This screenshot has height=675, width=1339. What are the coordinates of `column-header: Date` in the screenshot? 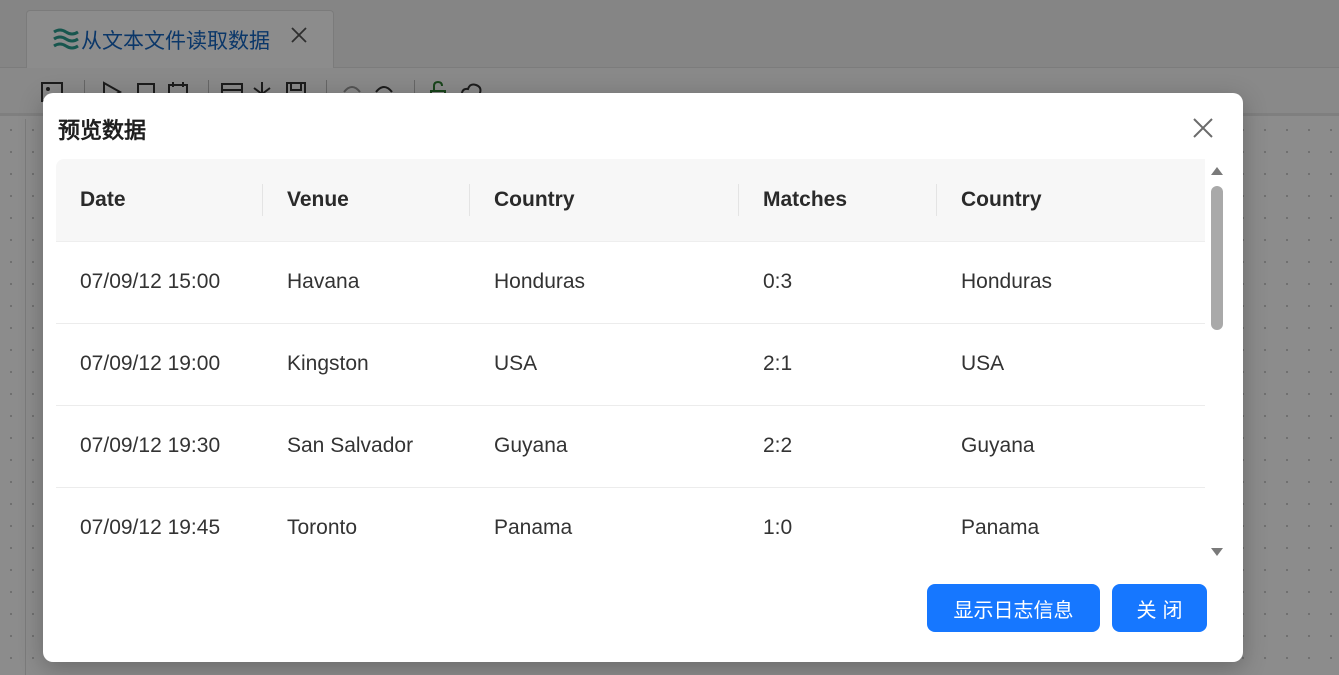 It's located at (159, 200).